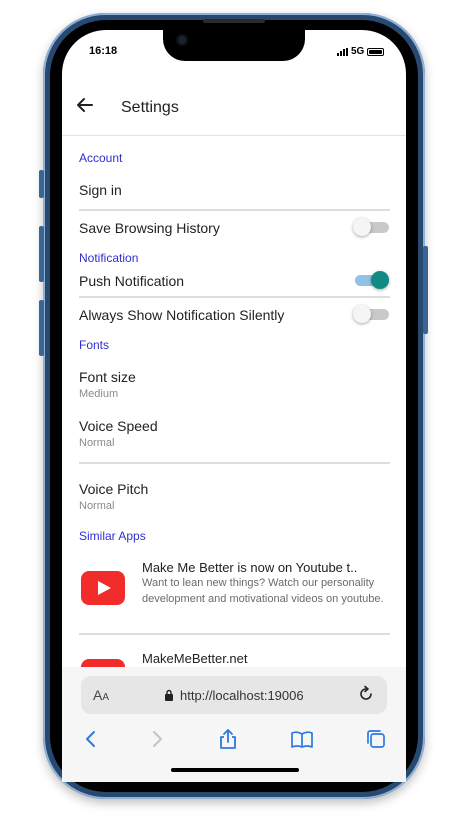 The height and width of the screenshot is (824, 466). Describe the element at coordinates (234, 21) in the screenshot. I see `speaker` at that location.